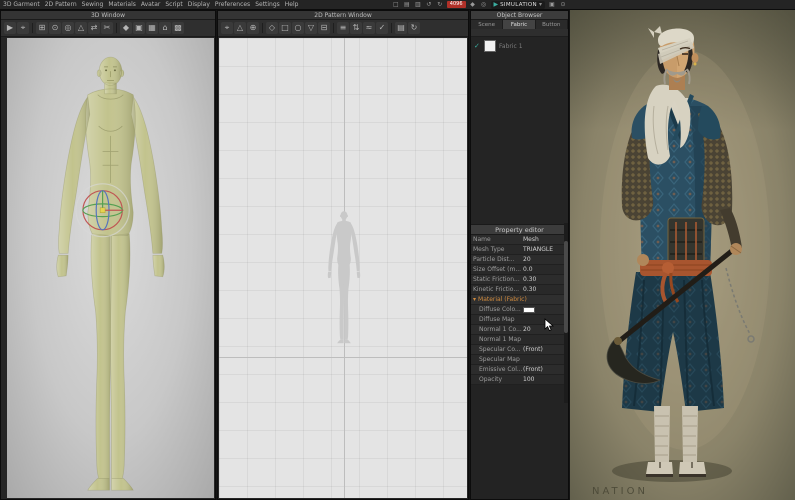 This screenshot has height=500, width=795. Describe the element at coordinates (519, 442) in the screenshot. I see `panel-empty-area` at that location.